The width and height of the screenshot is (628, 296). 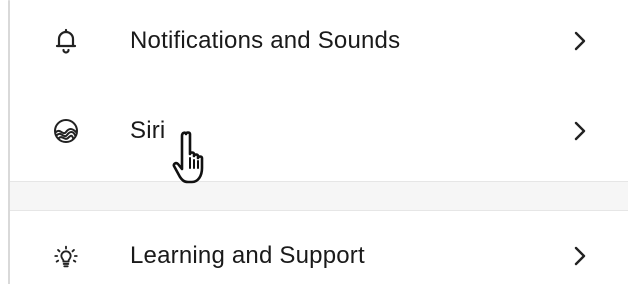 What do you see at coordinates (265, 40) in the screenshot?
I see `settings-item-label: Notifications and Sounds` at bounding box center [265, 40].